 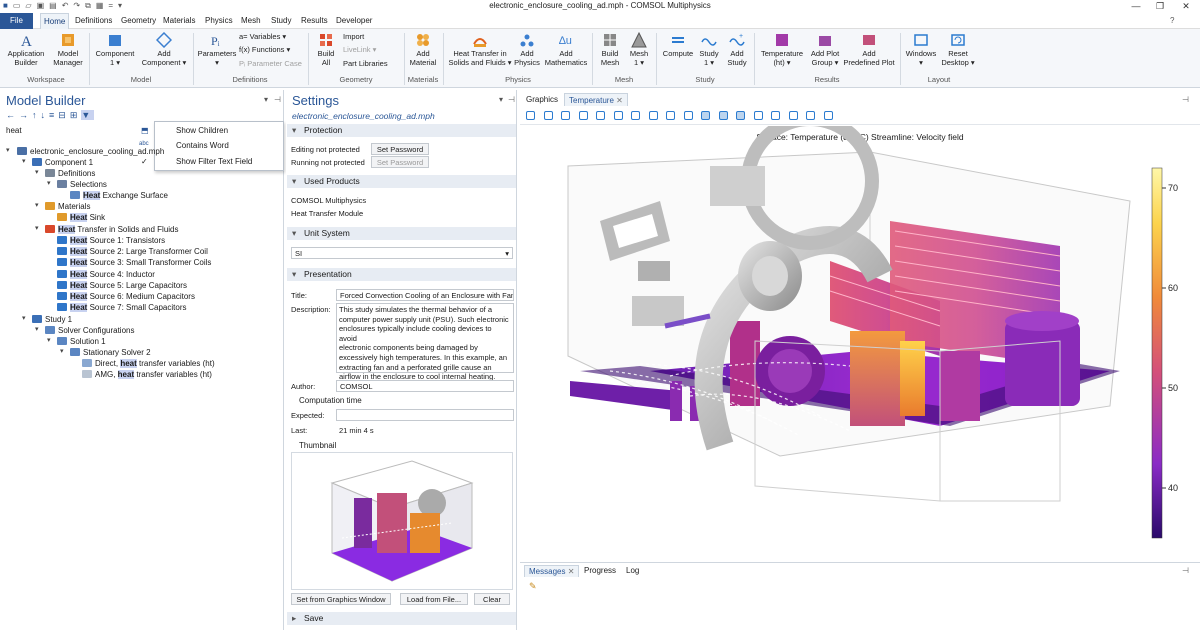 What do you see at coordinates (81, 217) in the screenshot?
I see `tree-node: Heat Sink` at bounding box center [81, 217].